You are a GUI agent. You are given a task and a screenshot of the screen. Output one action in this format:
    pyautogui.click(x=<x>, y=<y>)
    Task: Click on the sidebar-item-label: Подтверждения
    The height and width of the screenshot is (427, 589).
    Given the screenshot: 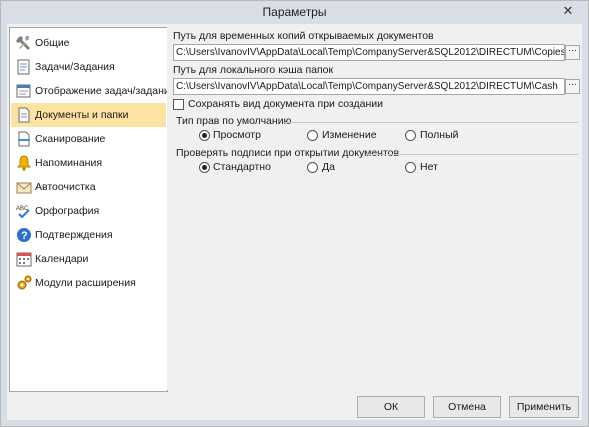 What is the action you would take?
    pyautogui.click(x=74, y=235)
    